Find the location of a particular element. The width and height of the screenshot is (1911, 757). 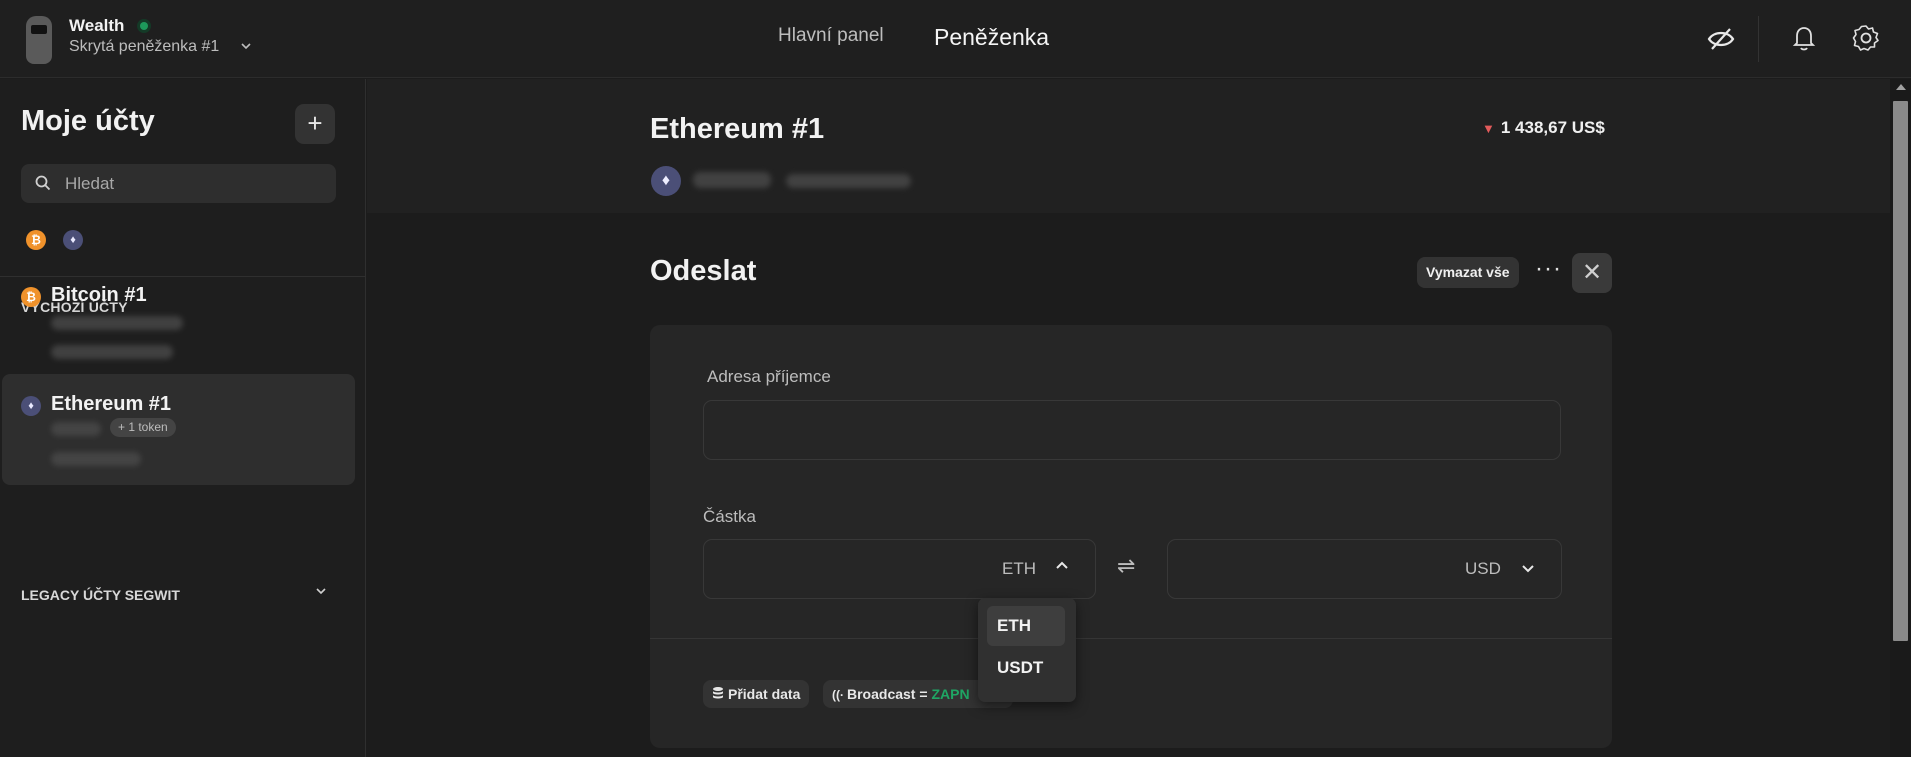

more-options-icon: ··· is located at coordinates (1548, 269).